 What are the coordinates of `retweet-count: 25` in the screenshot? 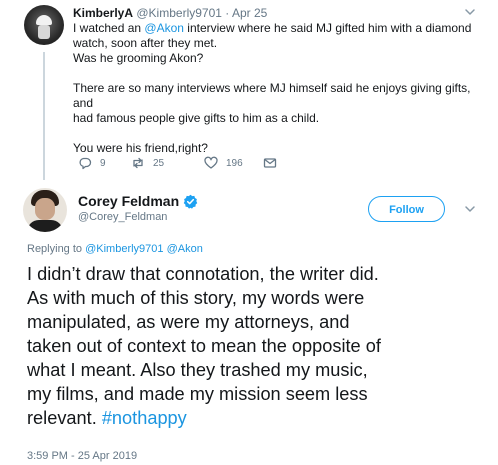 It's located at (159, 163).